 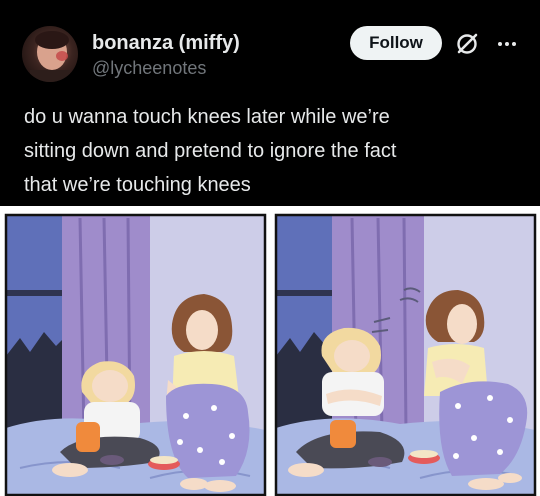 What do you see at coordinates (137, 185) in the screenshot?
I see `tweet-text-line: that we’re touching knees` at bounding box center [137, 185].